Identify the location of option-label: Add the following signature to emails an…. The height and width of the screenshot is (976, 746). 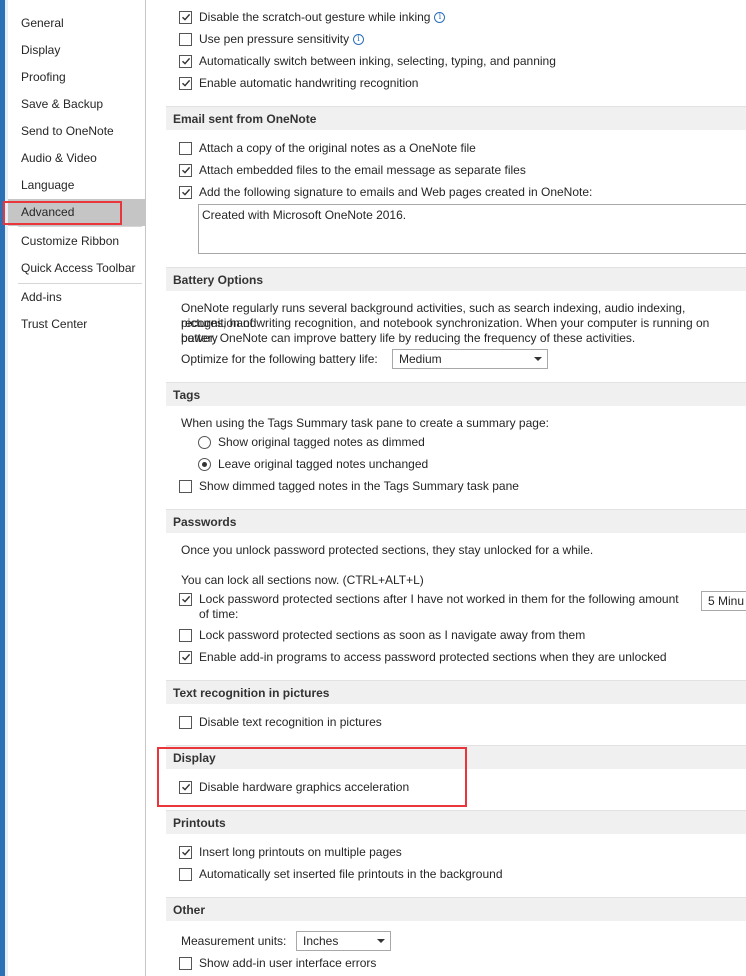
(396, 192).